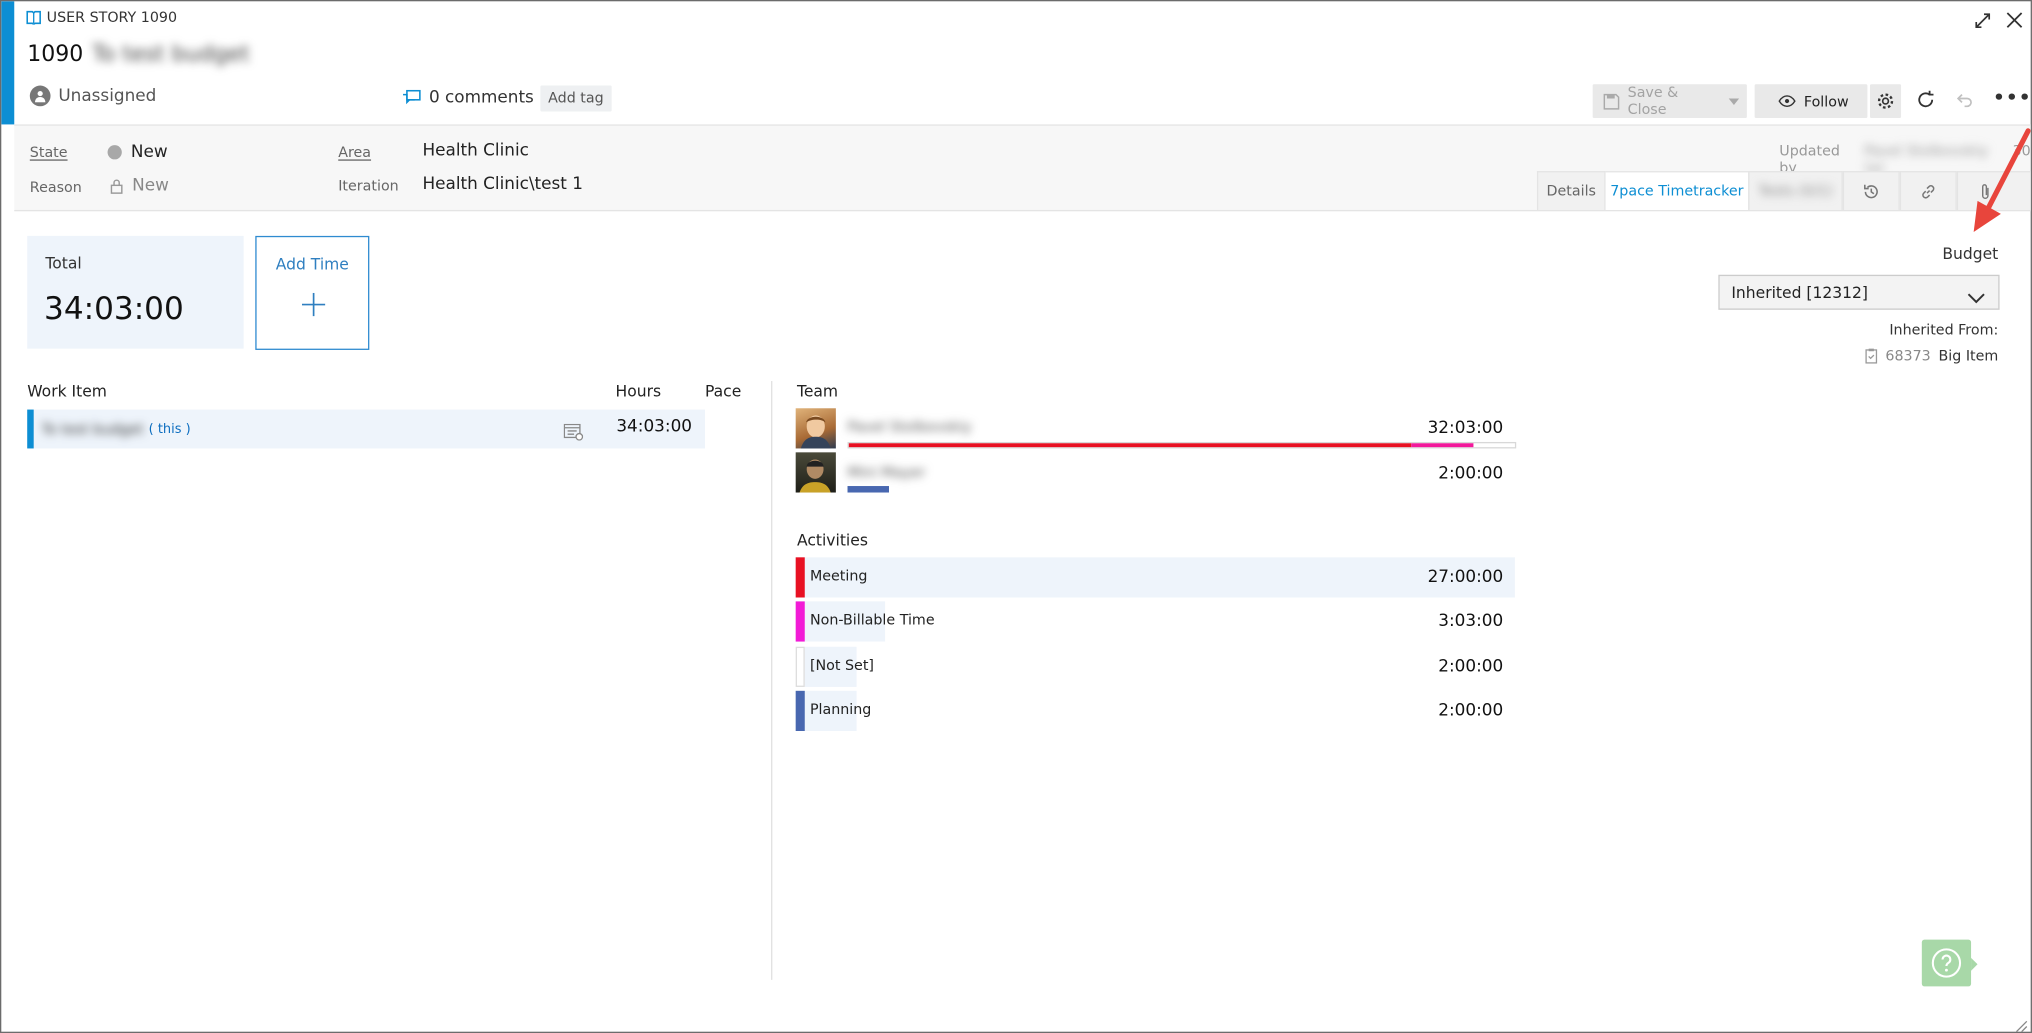  I want to click on work-item-type-accent, so click(8, 63).